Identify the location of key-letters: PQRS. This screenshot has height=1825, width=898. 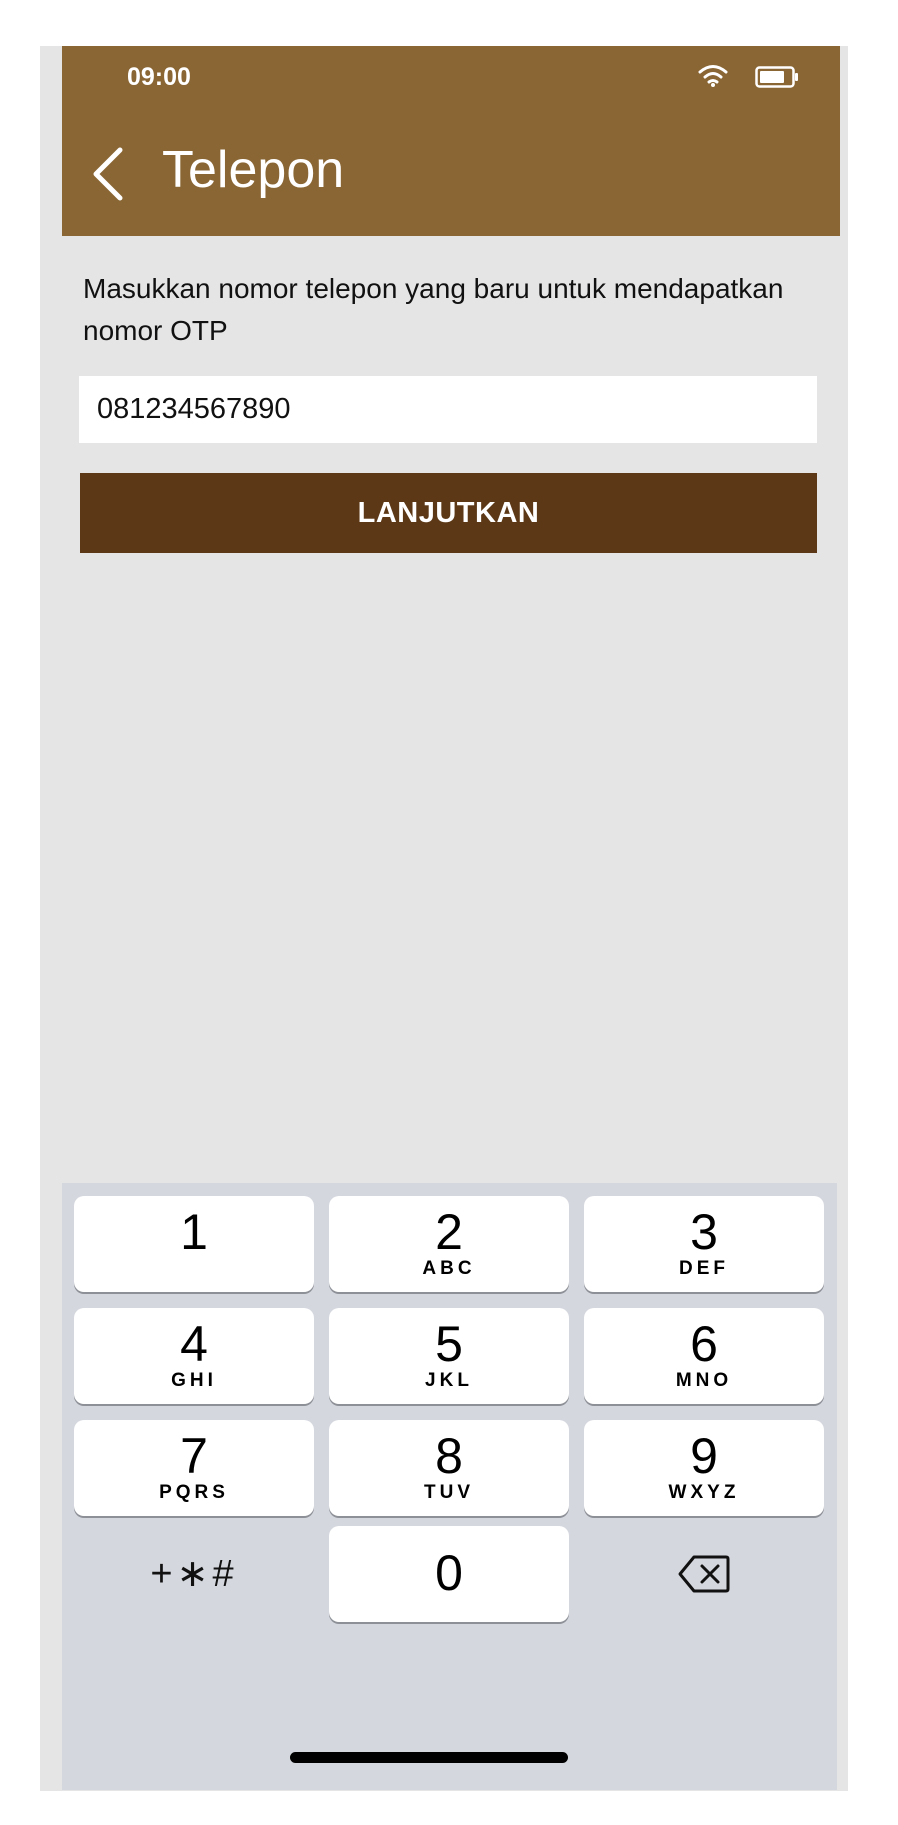
(194, 1492).